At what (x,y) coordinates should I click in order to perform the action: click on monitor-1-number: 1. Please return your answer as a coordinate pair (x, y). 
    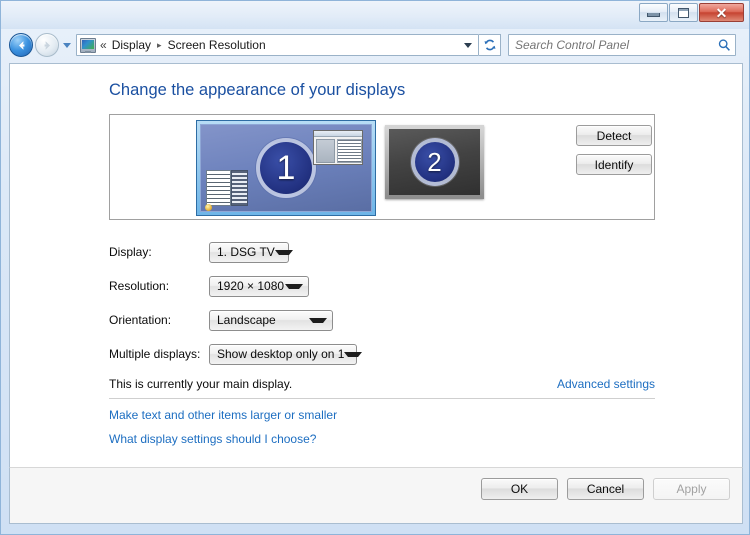
    Looking at the image, I should click on (286, 168).